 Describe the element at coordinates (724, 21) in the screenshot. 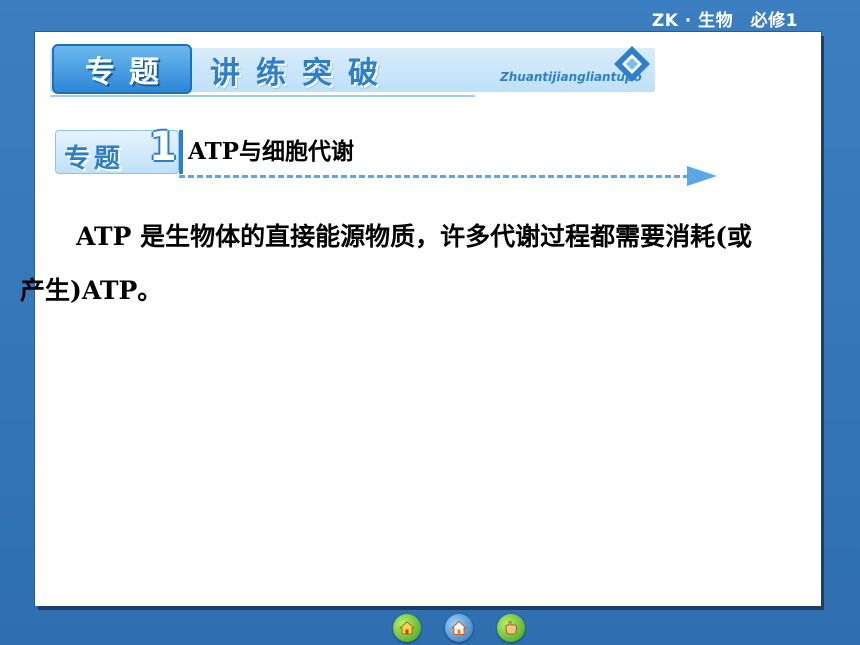

I see `course-header-tag: ZK · 生物 必修1` at that location.